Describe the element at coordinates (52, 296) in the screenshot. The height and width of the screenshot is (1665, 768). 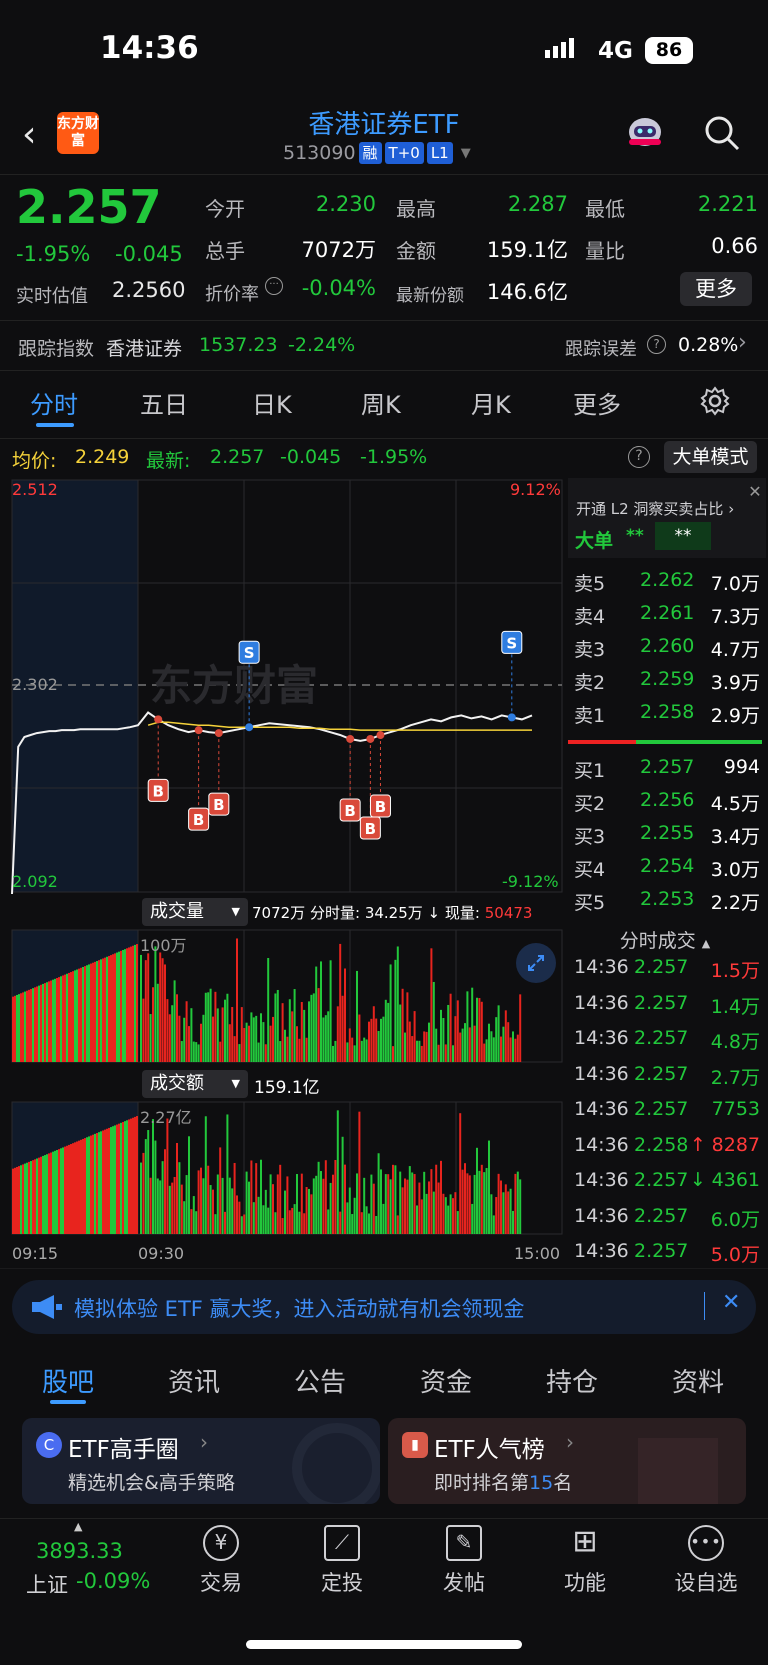
I see `est-label: 实时估值` at that location.